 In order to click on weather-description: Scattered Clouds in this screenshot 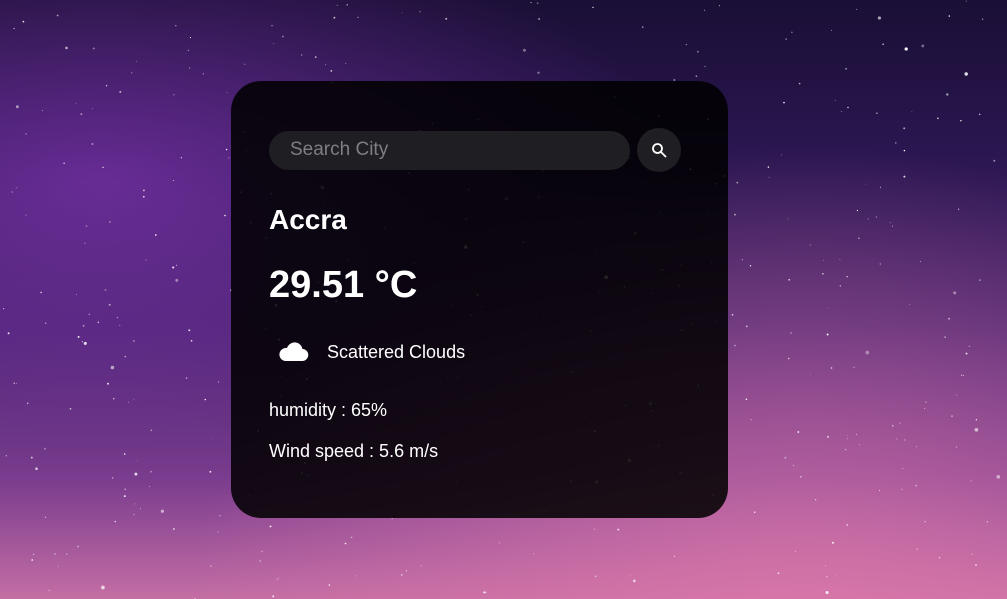, I will do `click(396, 351)`.